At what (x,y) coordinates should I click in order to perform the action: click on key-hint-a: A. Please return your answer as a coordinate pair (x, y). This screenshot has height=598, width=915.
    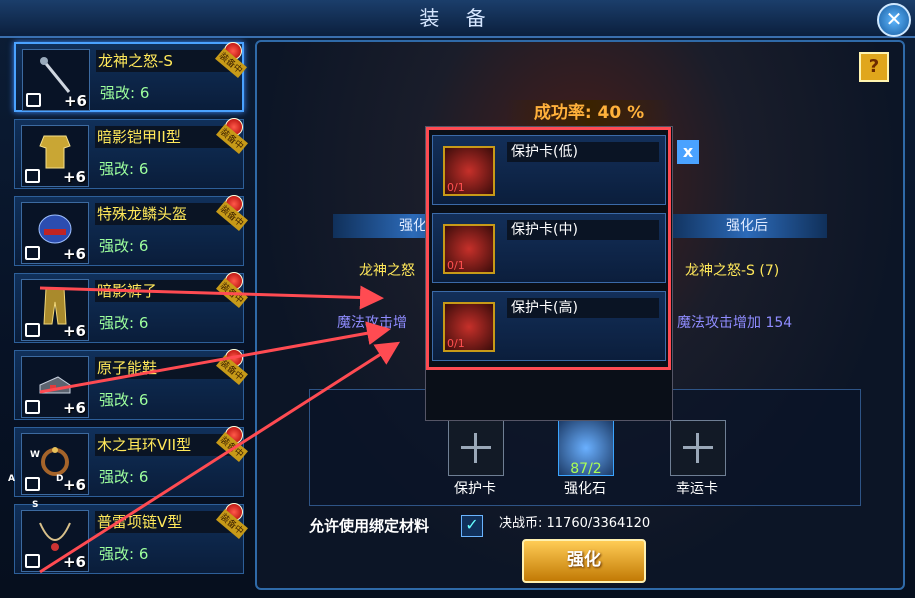
    Looking at the image, I should click on (11, 479).